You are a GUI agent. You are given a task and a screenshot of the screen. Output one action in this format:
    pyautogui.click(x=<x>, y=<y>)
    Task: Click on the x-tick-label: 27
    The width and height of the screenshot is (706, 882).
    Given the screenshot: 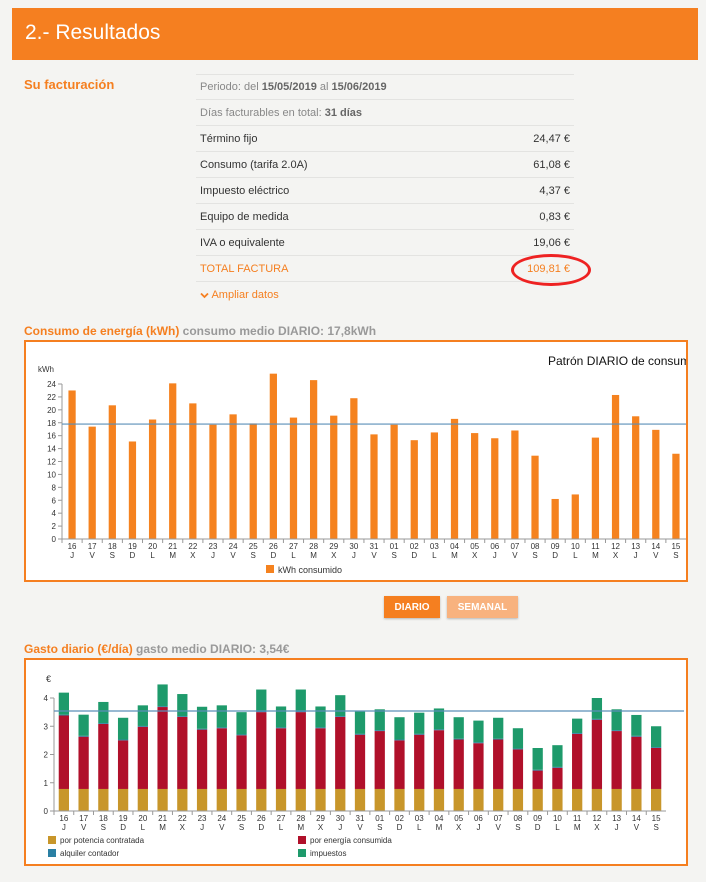 What is the action you would take?
    pyautogui.click(x=281, y=818)
    